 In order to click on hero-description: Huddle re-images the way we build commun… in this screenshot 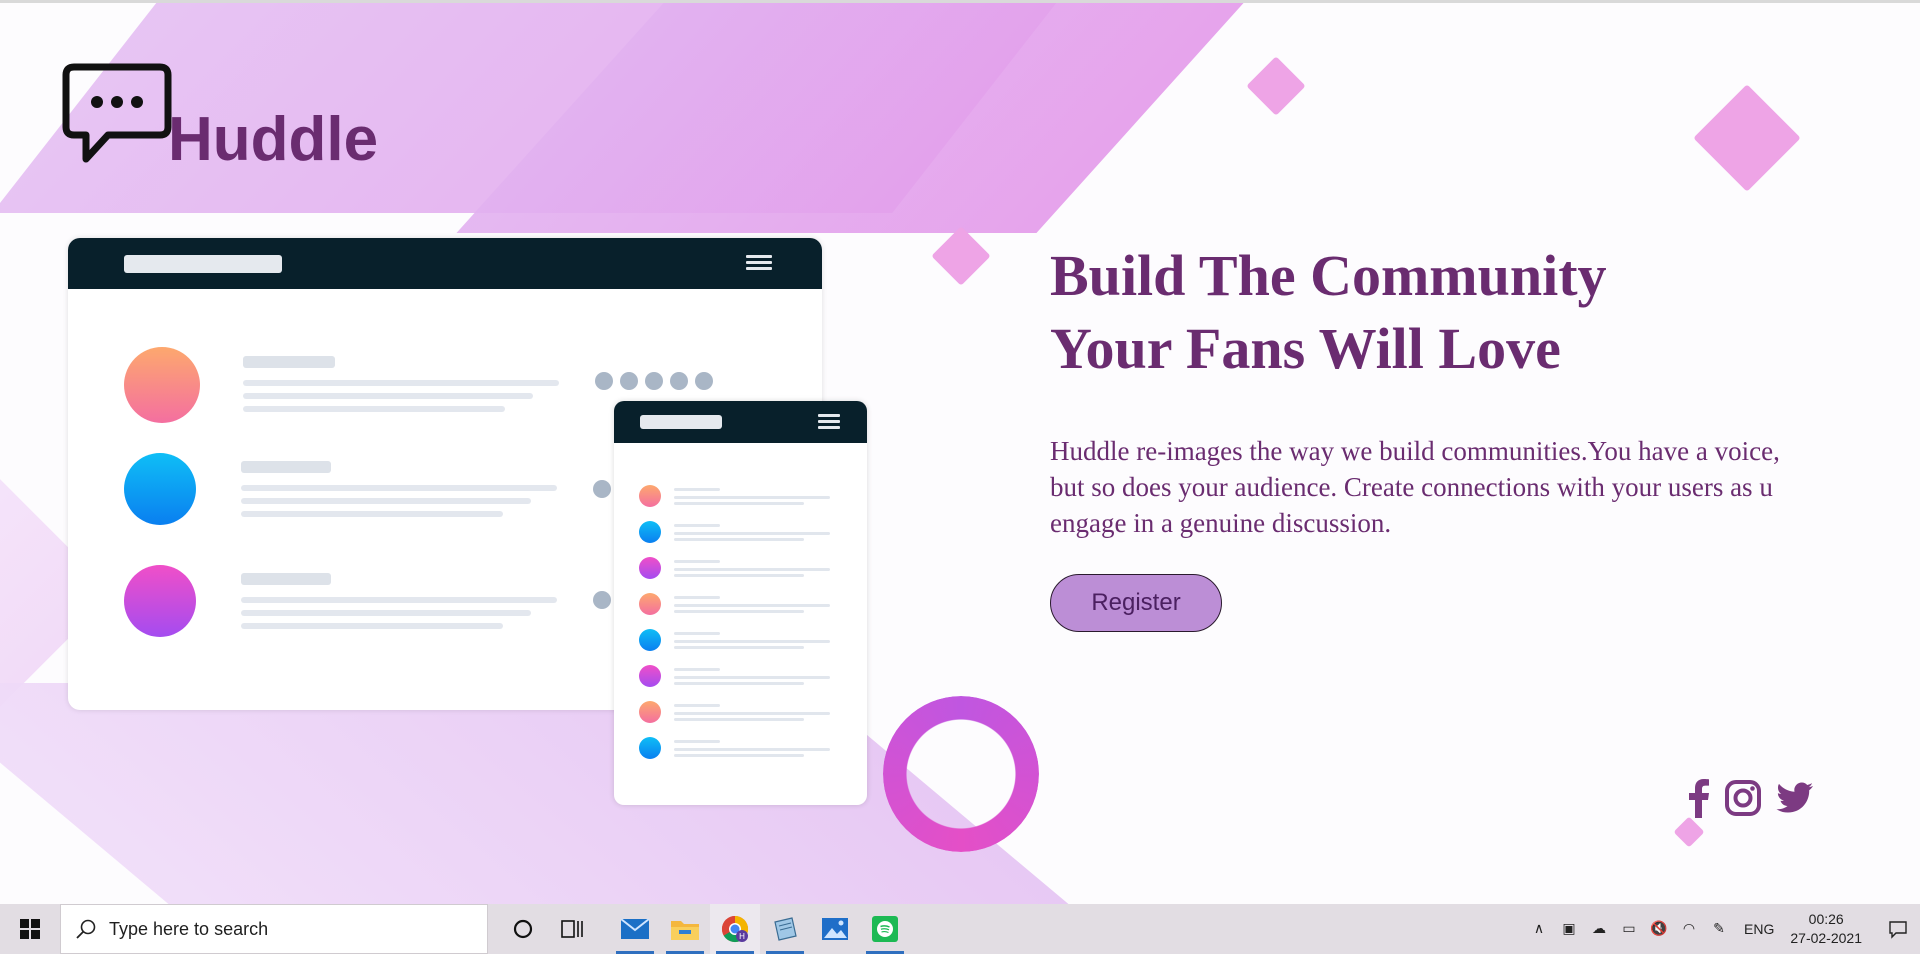, I will do `click(1415, 487)`.